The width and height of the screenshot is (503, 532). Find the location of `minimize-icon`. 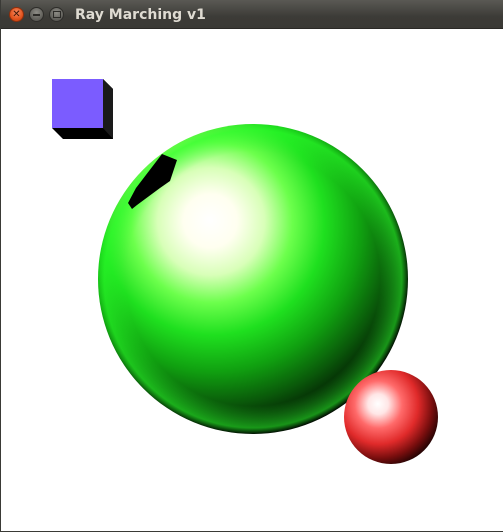

minimize-icon is located at coordinates (36, 14).